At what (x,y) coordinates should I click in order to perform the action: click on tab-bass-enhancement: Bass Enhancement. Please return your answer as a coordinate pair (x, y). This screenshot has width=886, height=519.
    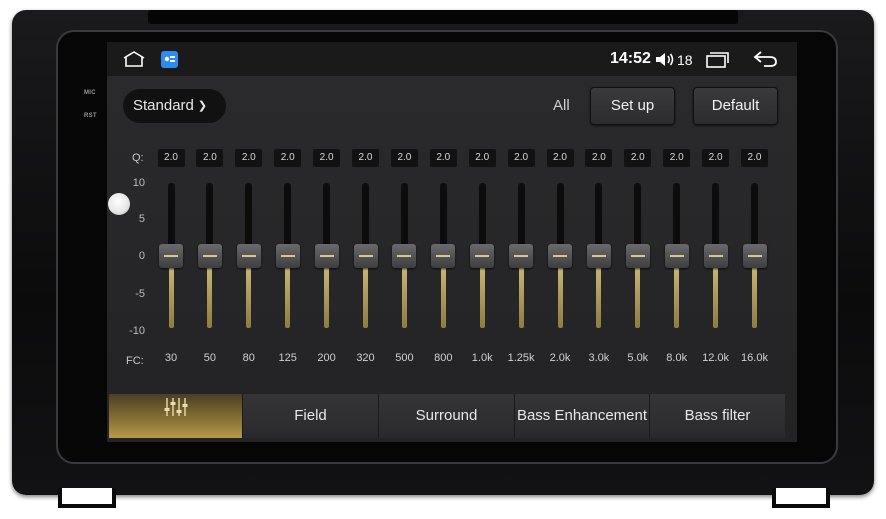
    Looking at the image, I should click on (582, 416).